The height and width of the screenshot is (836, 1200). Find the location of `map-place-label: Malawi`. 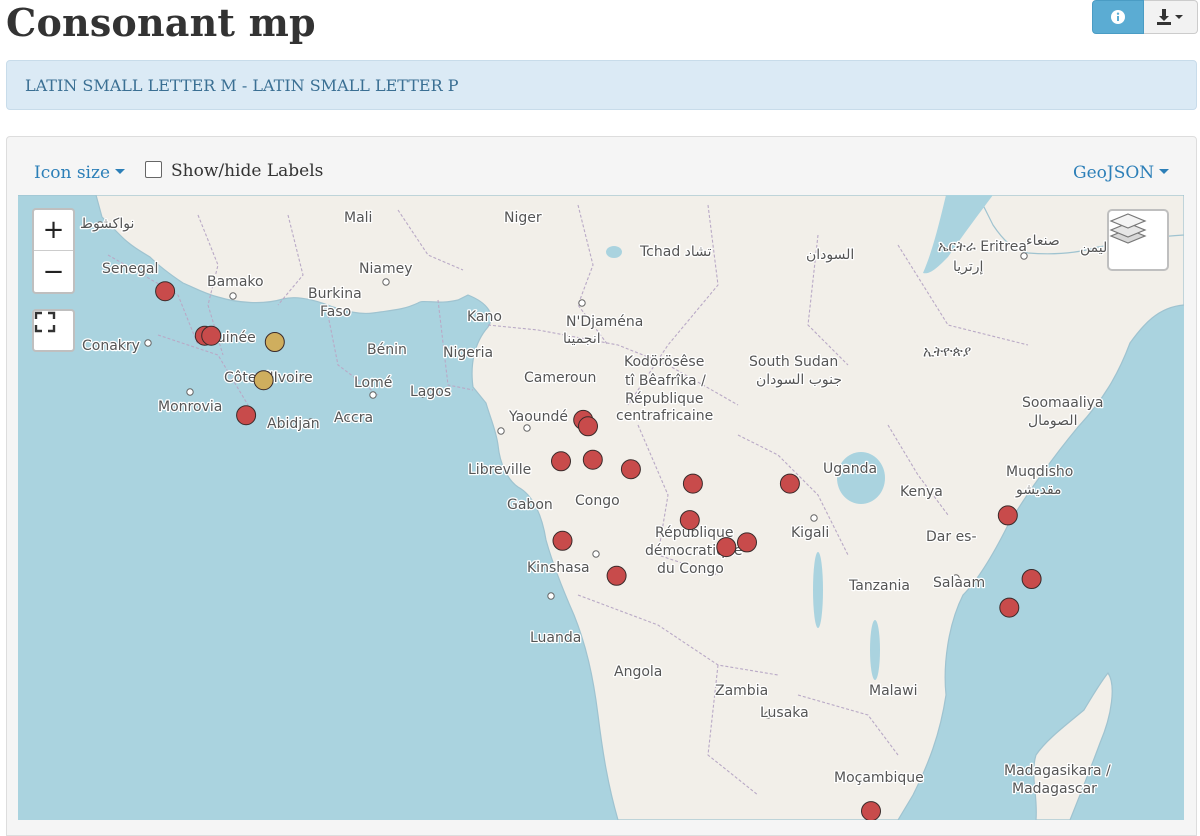

map-place-label: Malawi is located at coordinates (893, 691).